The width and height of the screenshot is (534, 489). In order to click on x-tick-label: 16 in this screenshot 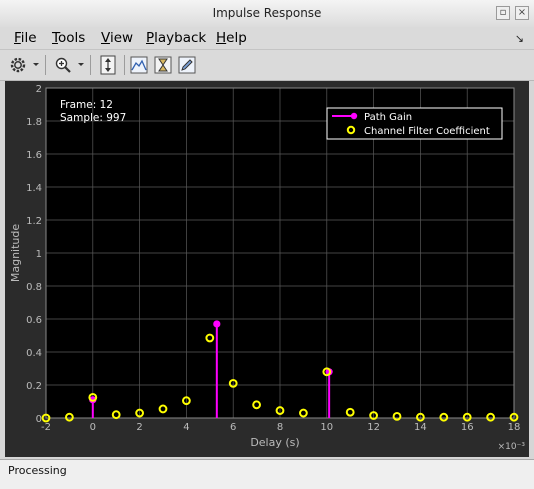, I will do `click(467, 427)`.